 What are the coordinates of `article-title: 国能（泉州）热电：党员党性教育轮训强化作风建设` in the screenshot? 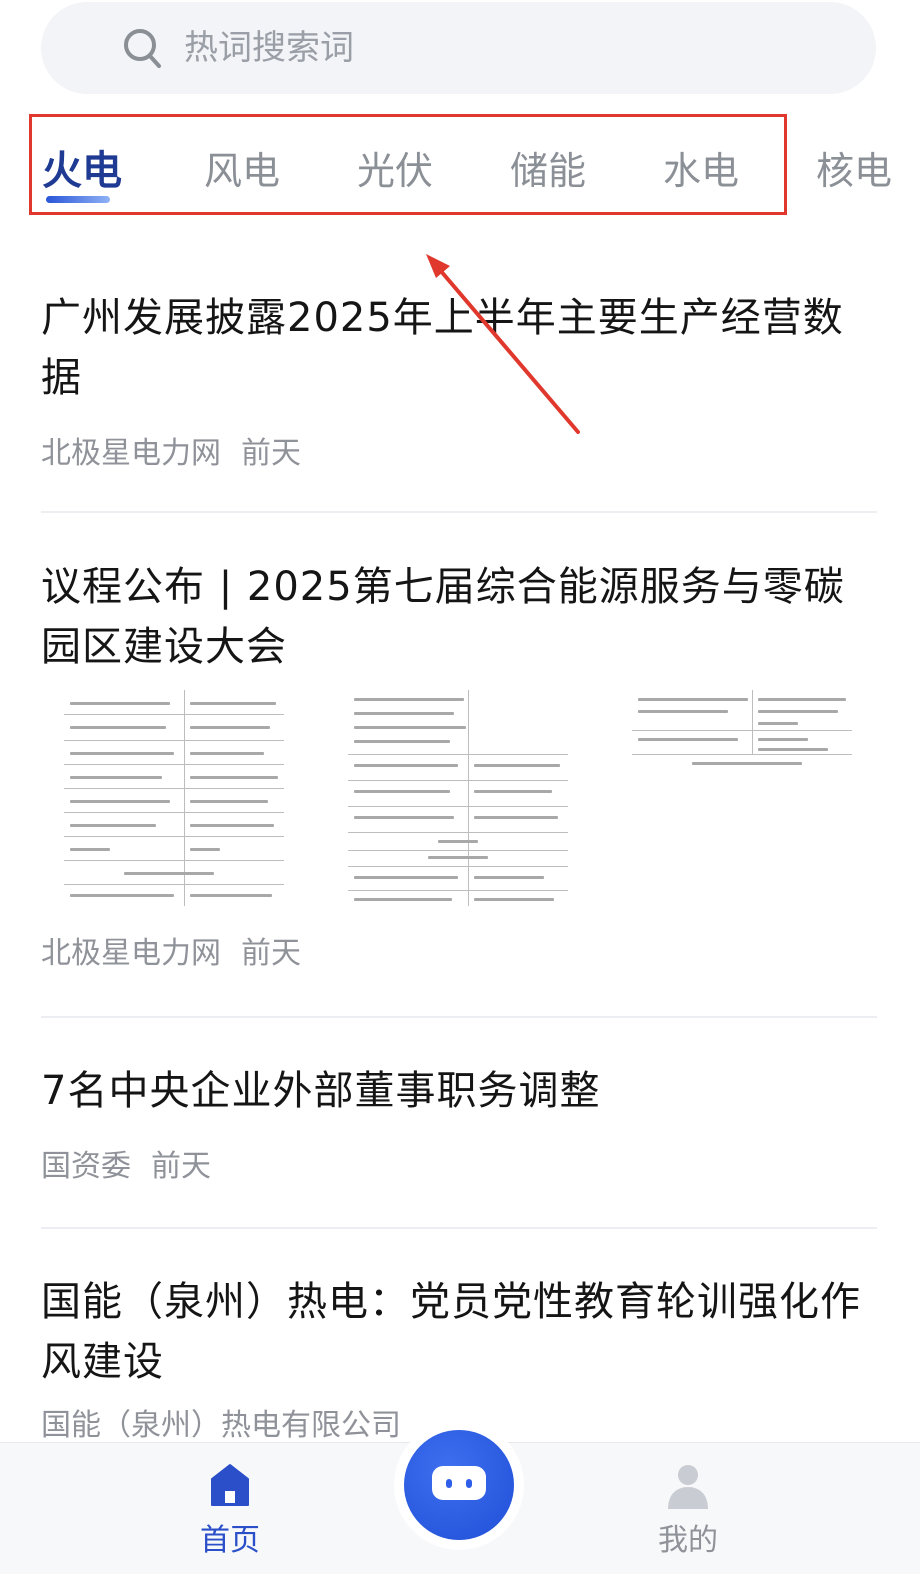 It's located at (459, 1332).